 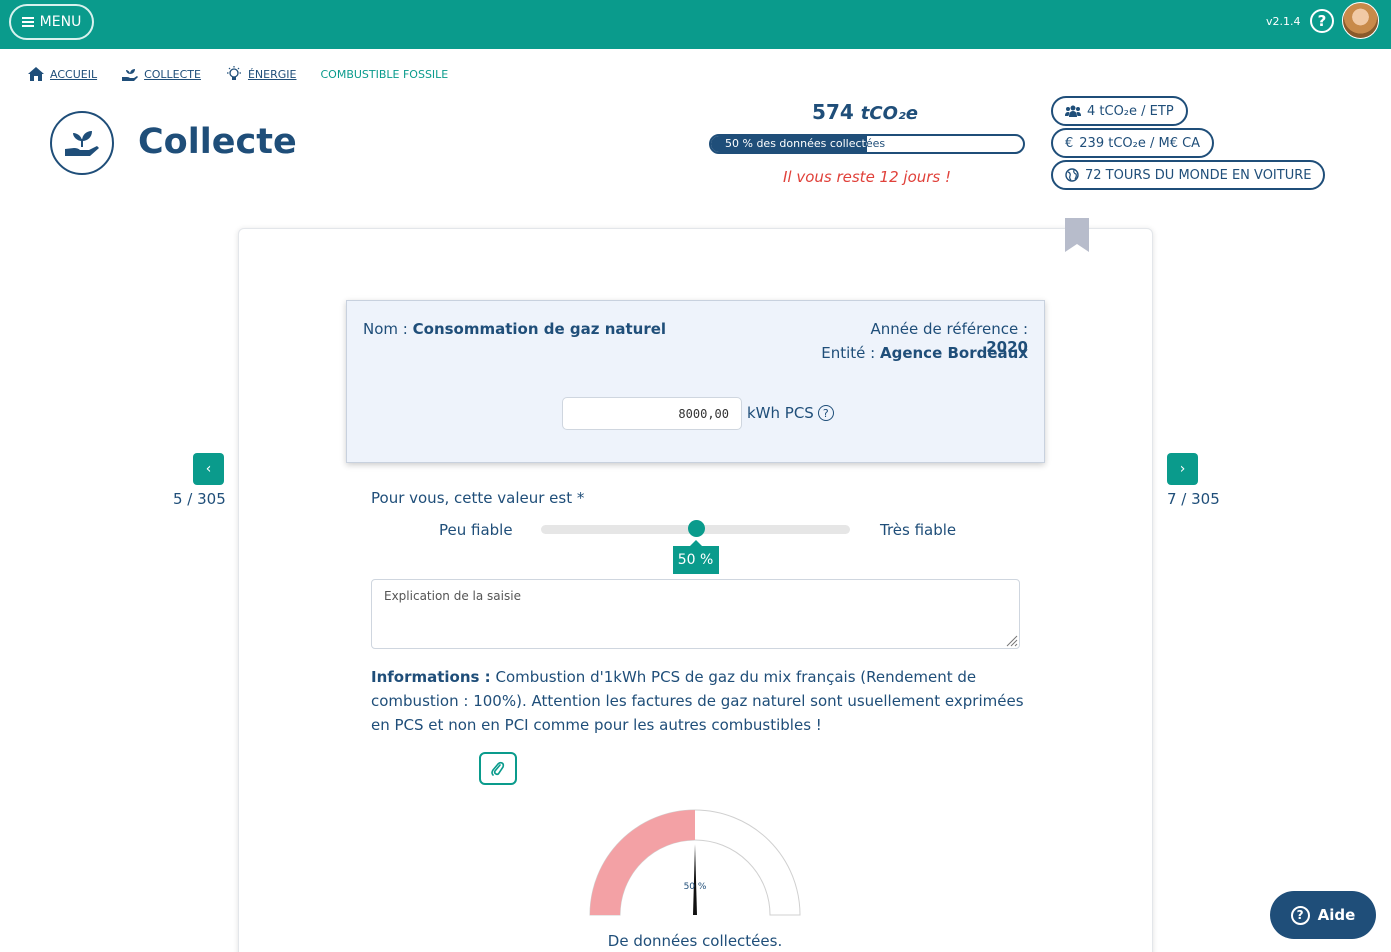 What do you see at coordinates (833, 112) in the screenshot?
I see `co2-value: 574` at bounding box center [833, 112].